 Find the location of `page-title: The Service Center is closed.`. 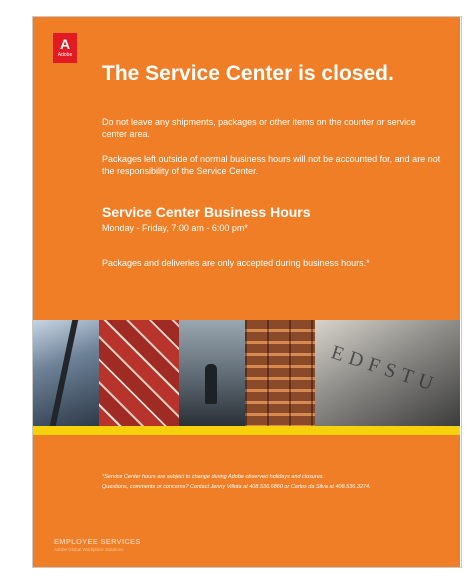

page-title: The Service Center is closed. is located at coordinates (248, 73).